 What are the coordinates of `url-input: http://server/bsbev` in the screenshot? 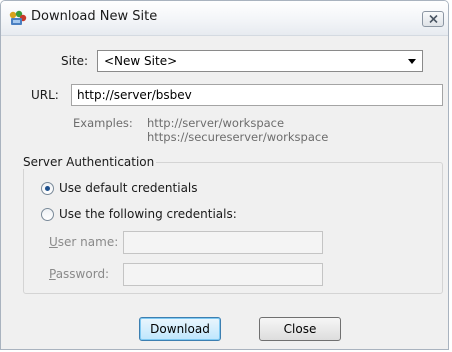 It's located at (257, 95).